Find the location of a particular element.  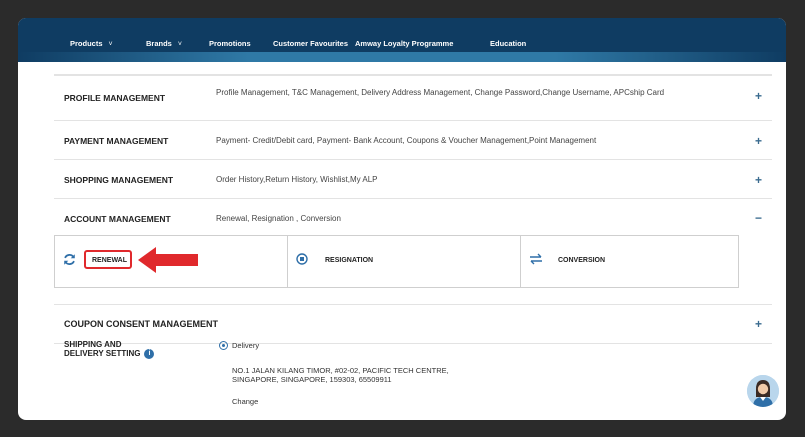

delivery-radio is located at coordinates (223, 345).